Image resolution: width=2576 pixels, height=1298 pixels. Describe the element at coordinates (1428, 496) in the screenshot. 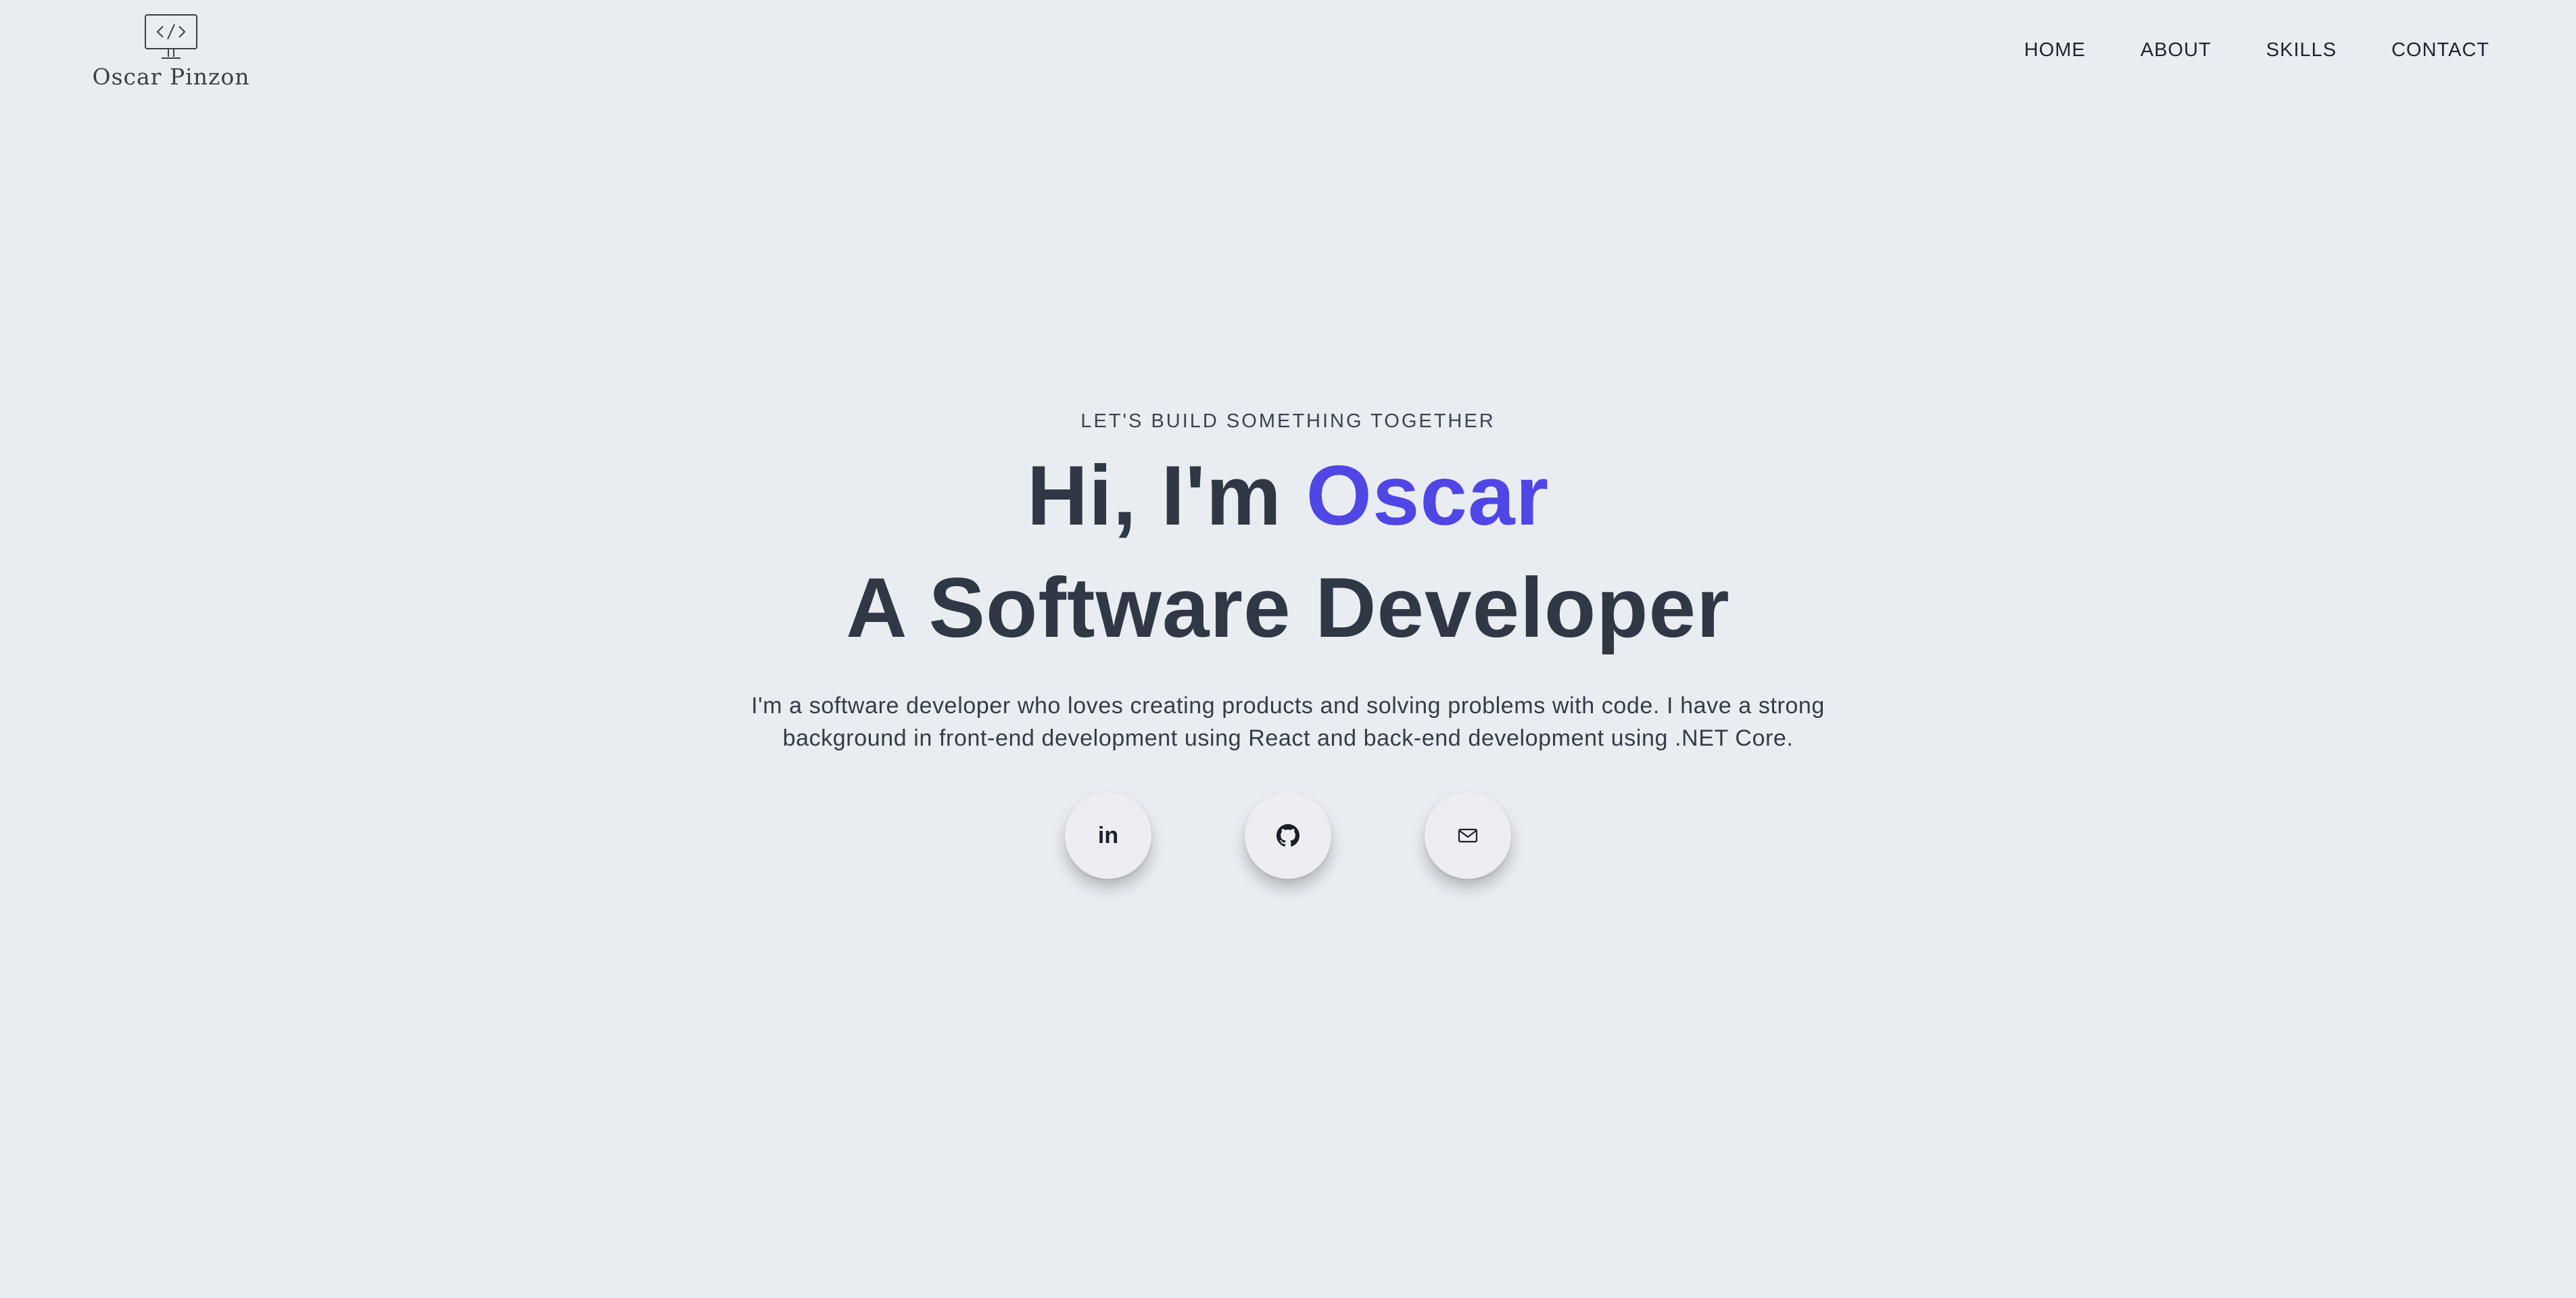

I see `hero-title-name: Oscar` at that location.